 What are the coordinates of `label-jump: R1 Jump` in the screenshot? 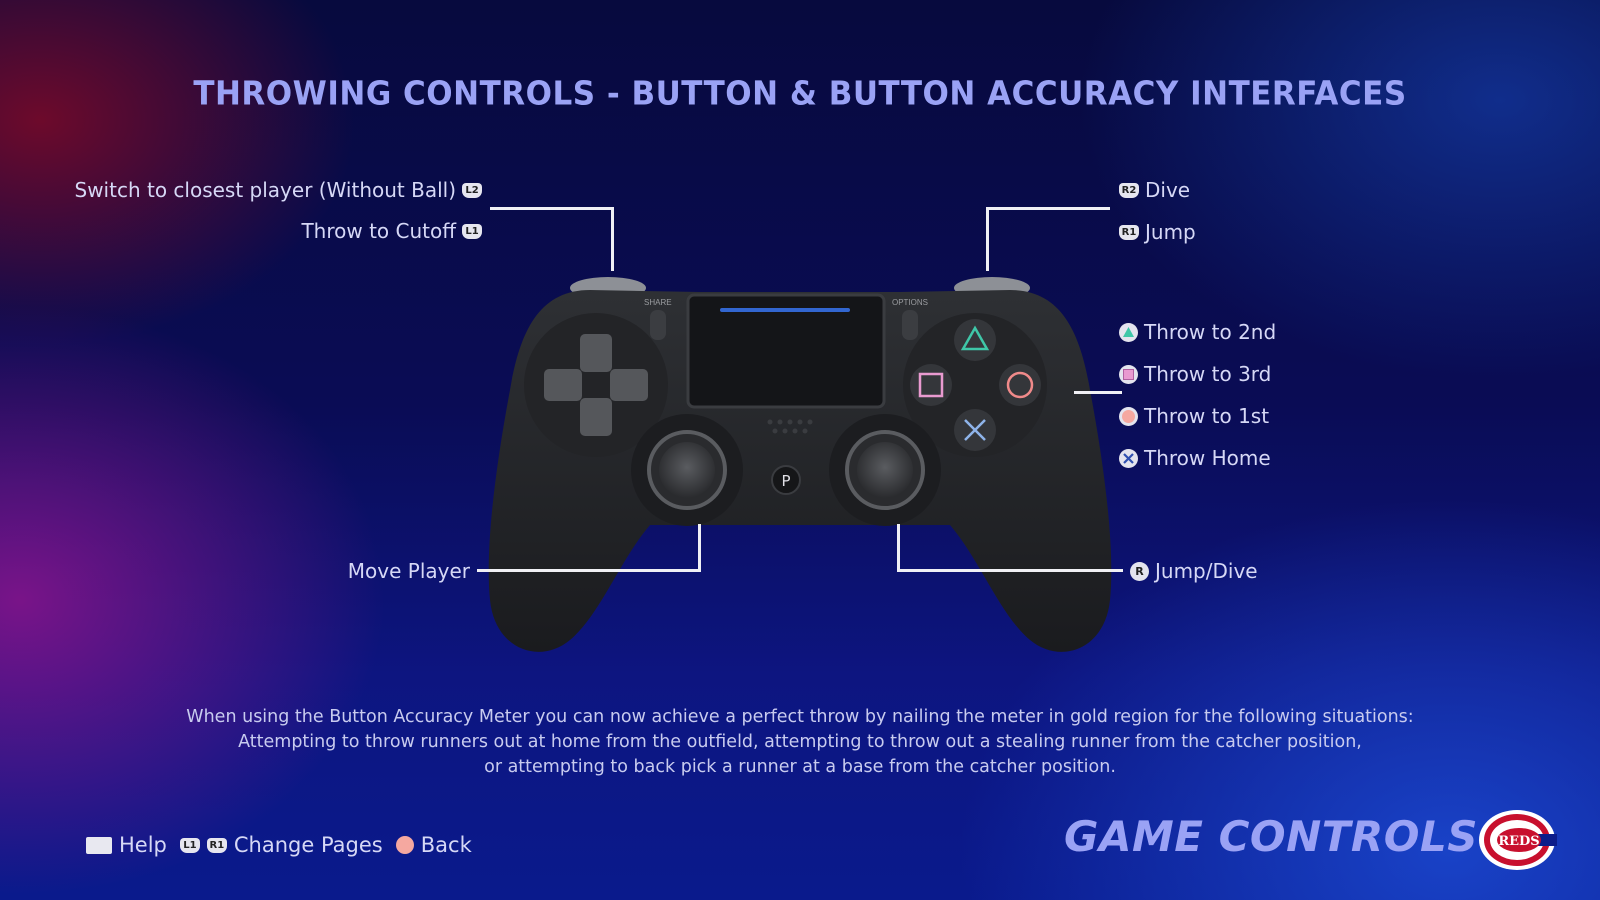 It's located at (1157, 232).